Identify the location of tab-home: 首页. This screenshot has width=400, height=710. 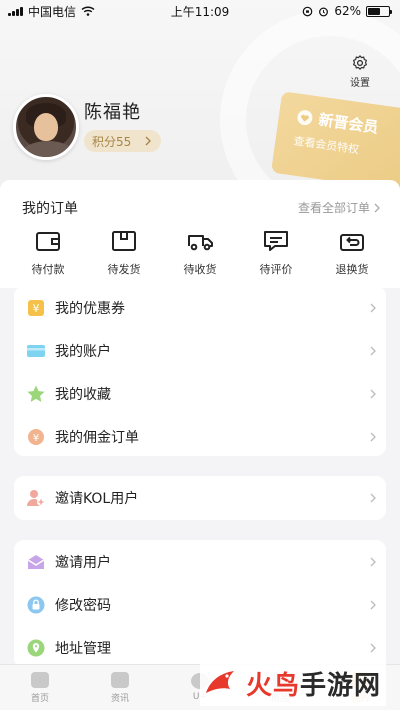
(40, 687).